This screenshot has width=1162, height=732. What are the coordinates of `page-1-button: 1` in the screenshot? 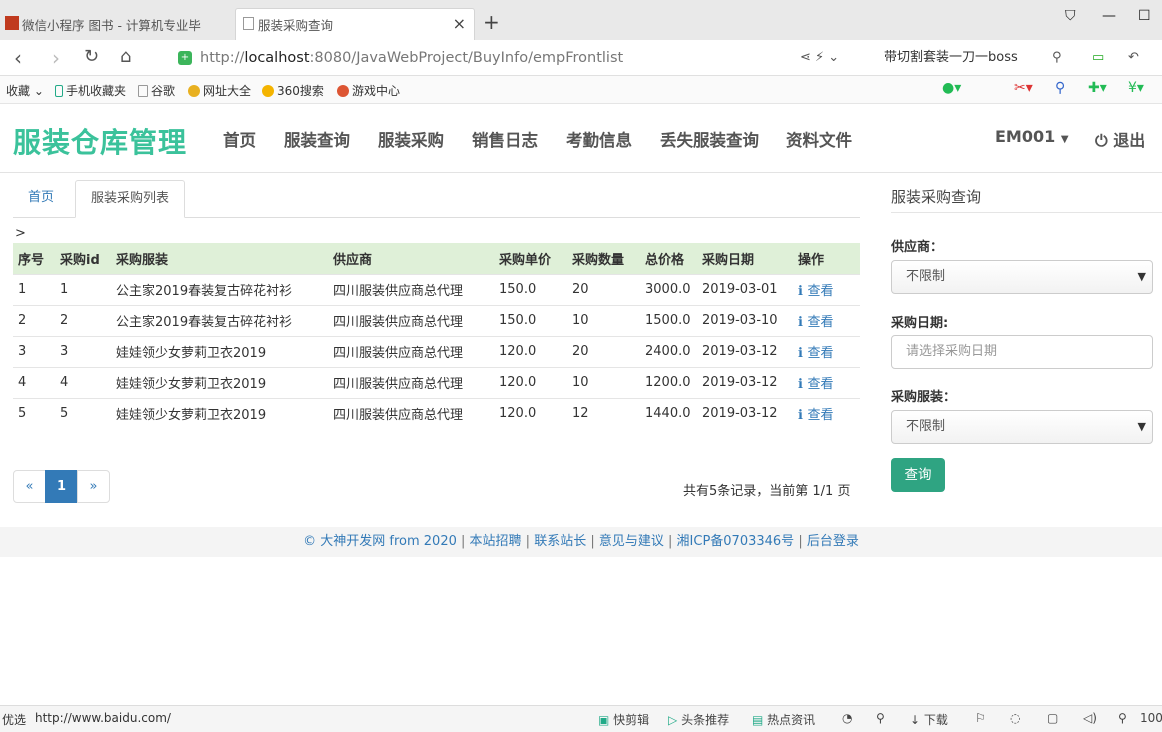 It's located at (61, 486).